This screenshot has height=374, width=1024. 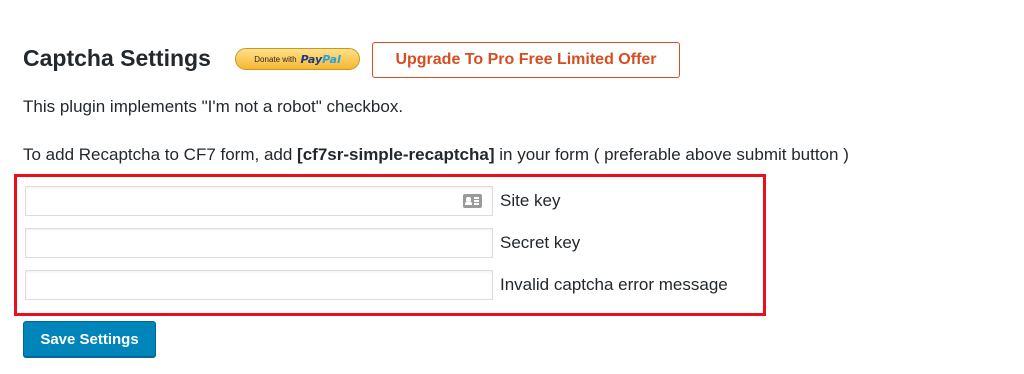 I want to click on secret-key-input, so click(x=259, y=243).